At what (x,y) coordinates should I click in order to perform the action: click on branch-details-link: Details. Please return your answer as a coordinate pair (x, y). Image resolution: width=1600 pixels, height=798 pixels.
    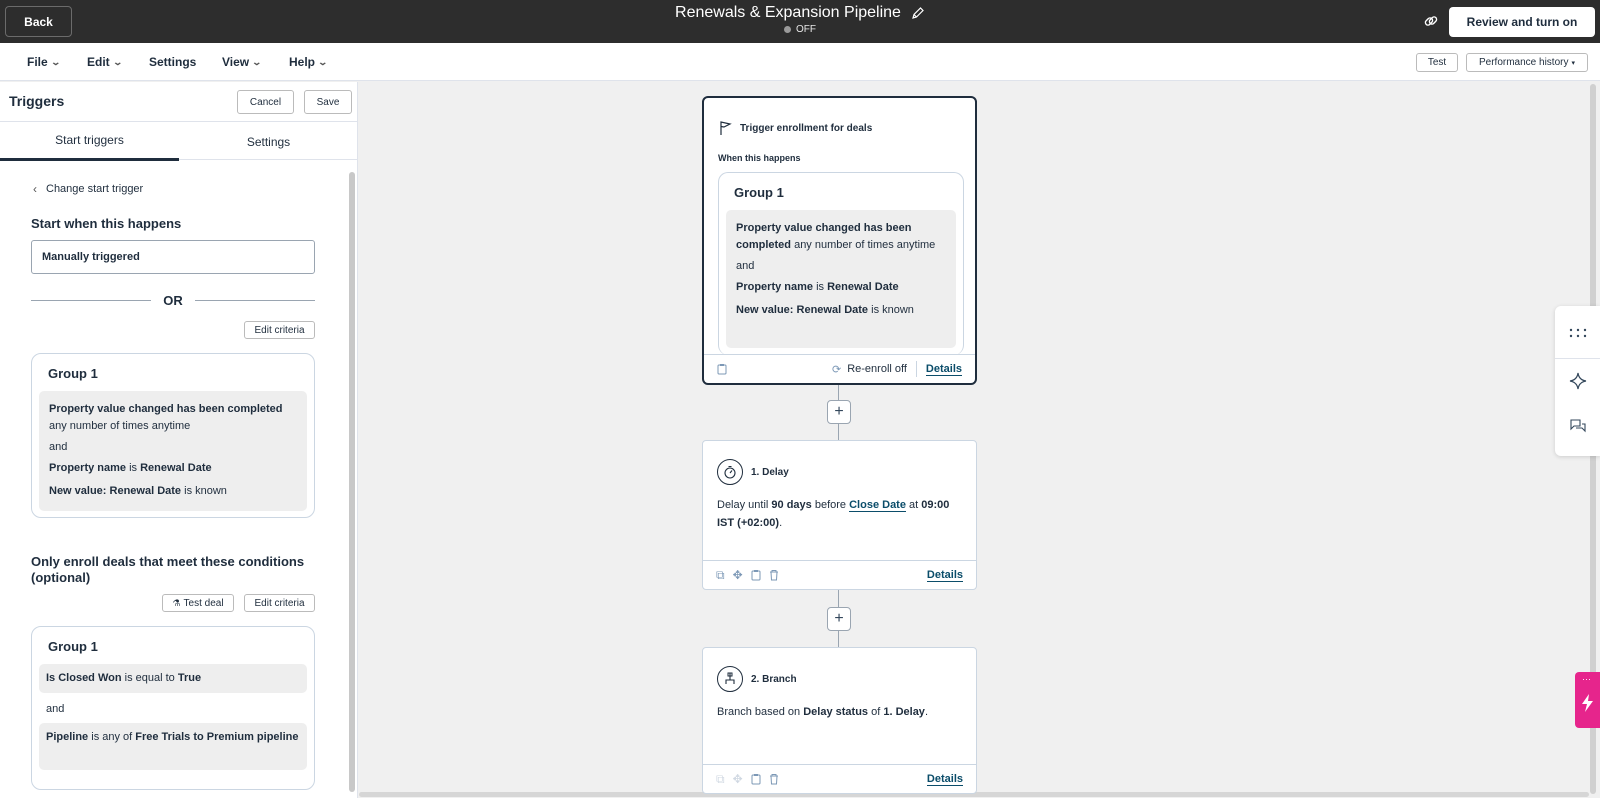
    Looking at the image, I should click on (944, 779).